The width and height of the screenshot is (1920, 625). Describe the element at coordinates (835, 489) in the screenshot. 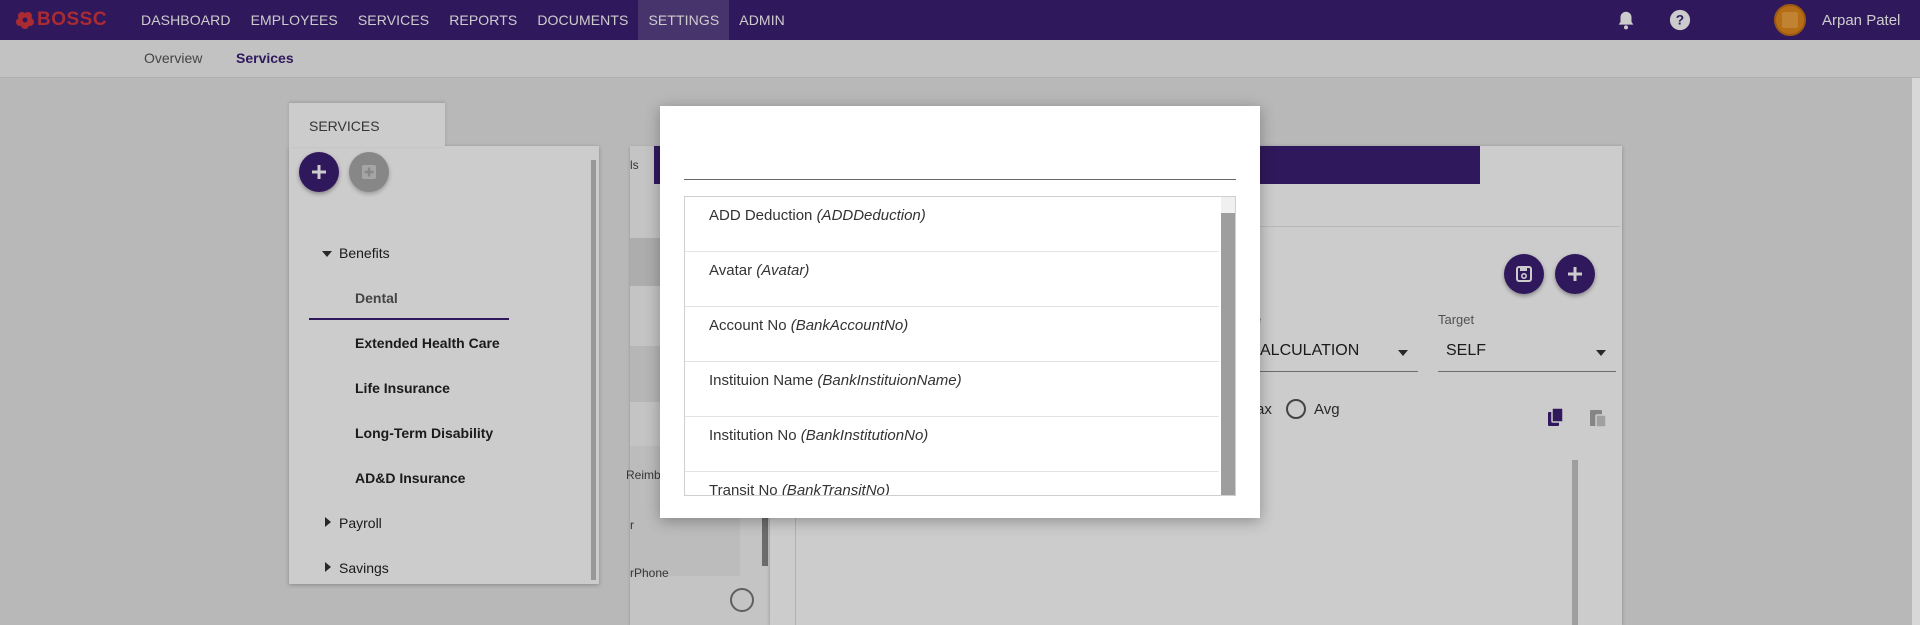

I see `list-item-code: (BankTransitNo)` at that location.